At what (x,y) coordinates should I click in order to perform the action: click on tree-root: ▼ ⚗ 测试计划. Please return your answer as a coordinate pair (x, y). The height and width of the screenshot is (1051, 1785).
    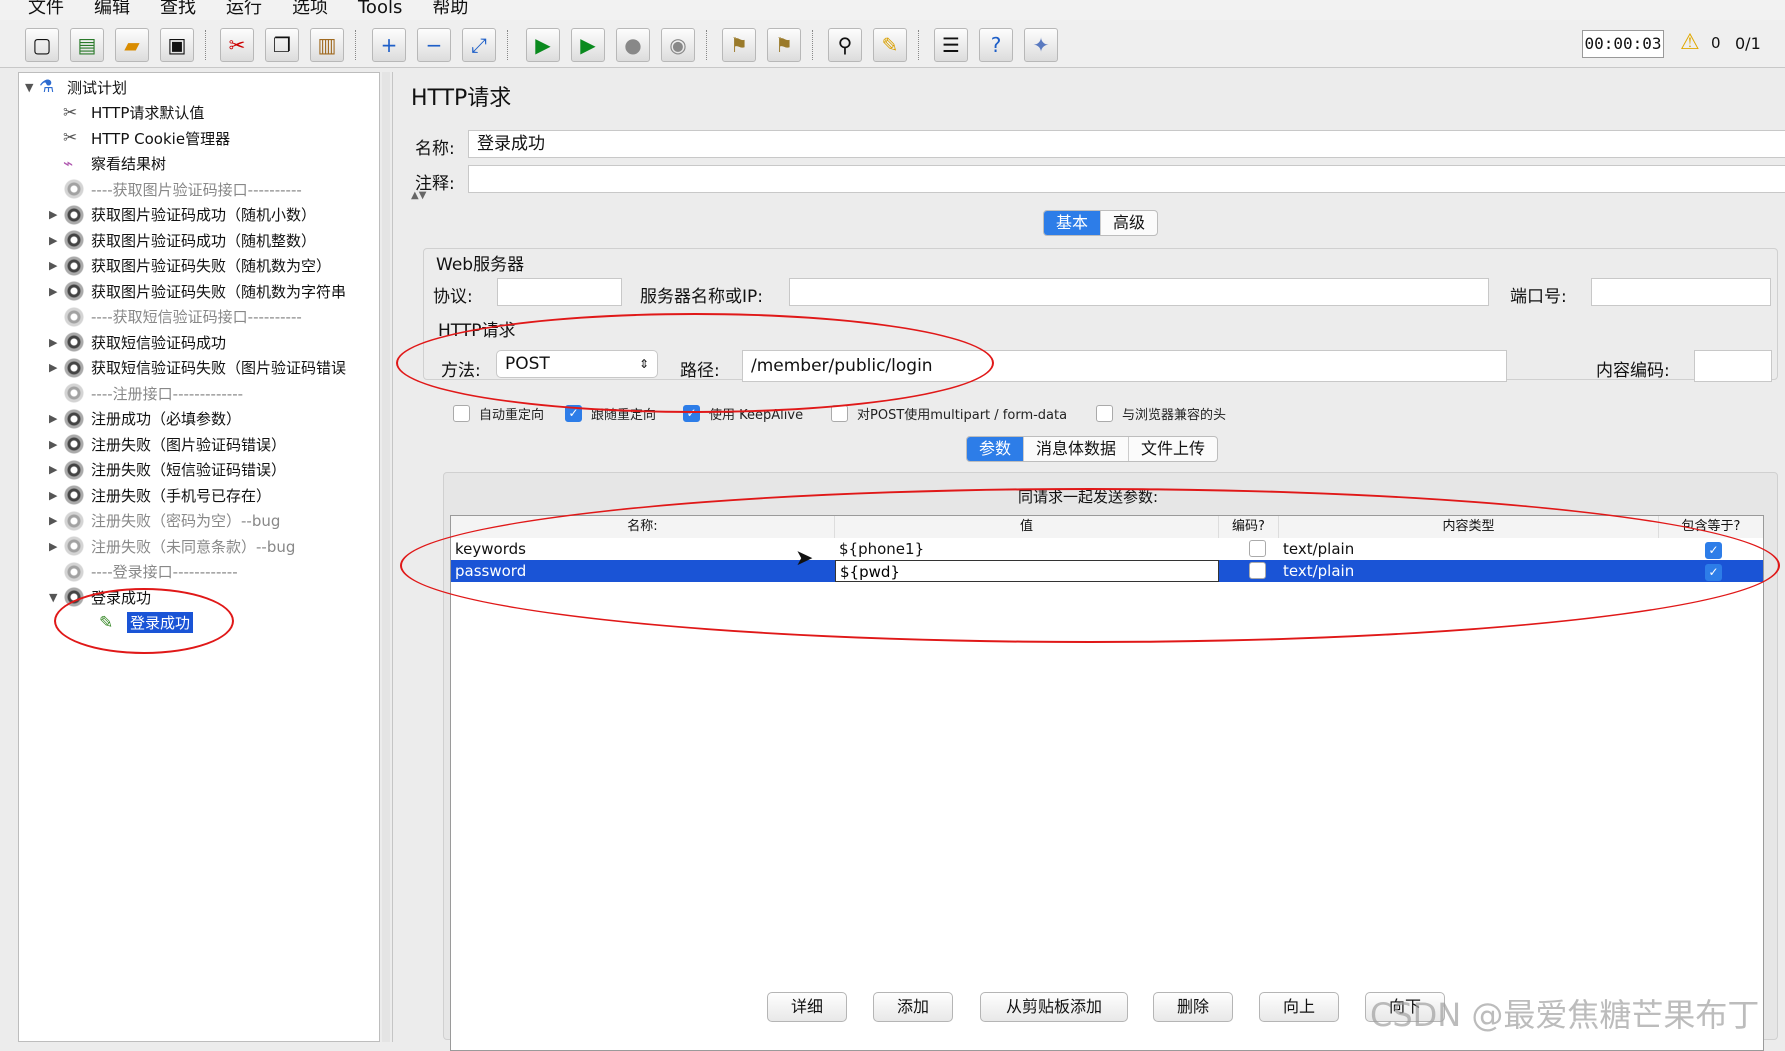
    Looking at the image, I should click on (76, 87).